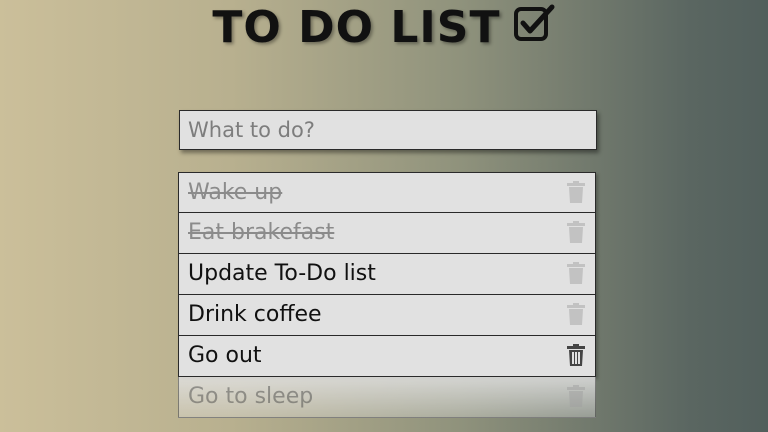 This screenshot has width=768, height=432. What do you see at coordinates (387, 233) in the screenshot?
I see `todo-item: Eat brakefast` at bounding box center [387, 233].